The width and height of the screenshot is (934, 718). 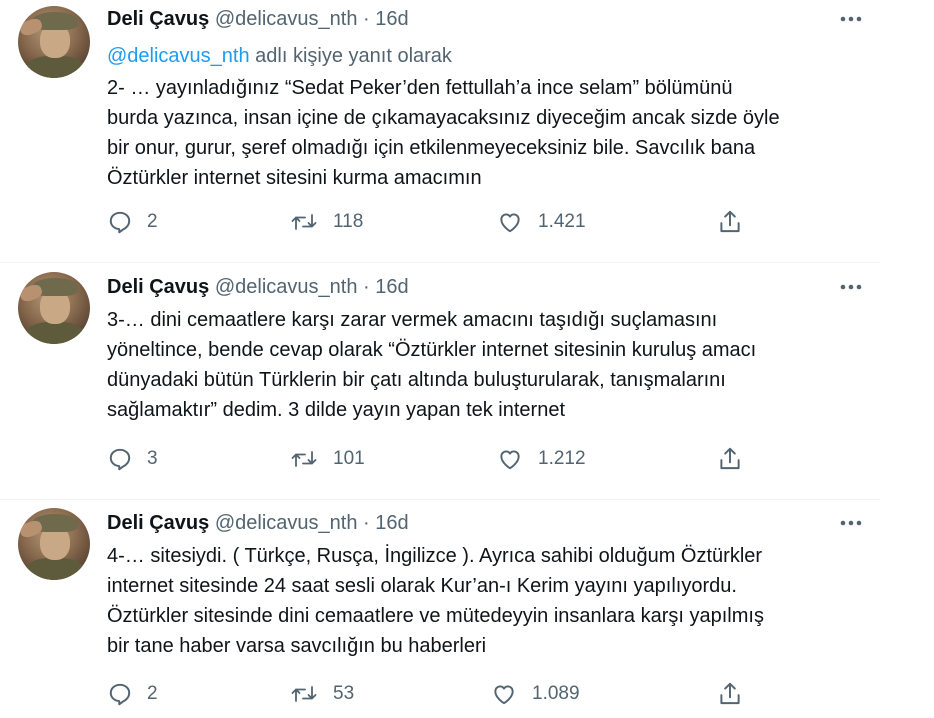 I want to click on retweet-button: 53, so click(x=321, y=694).